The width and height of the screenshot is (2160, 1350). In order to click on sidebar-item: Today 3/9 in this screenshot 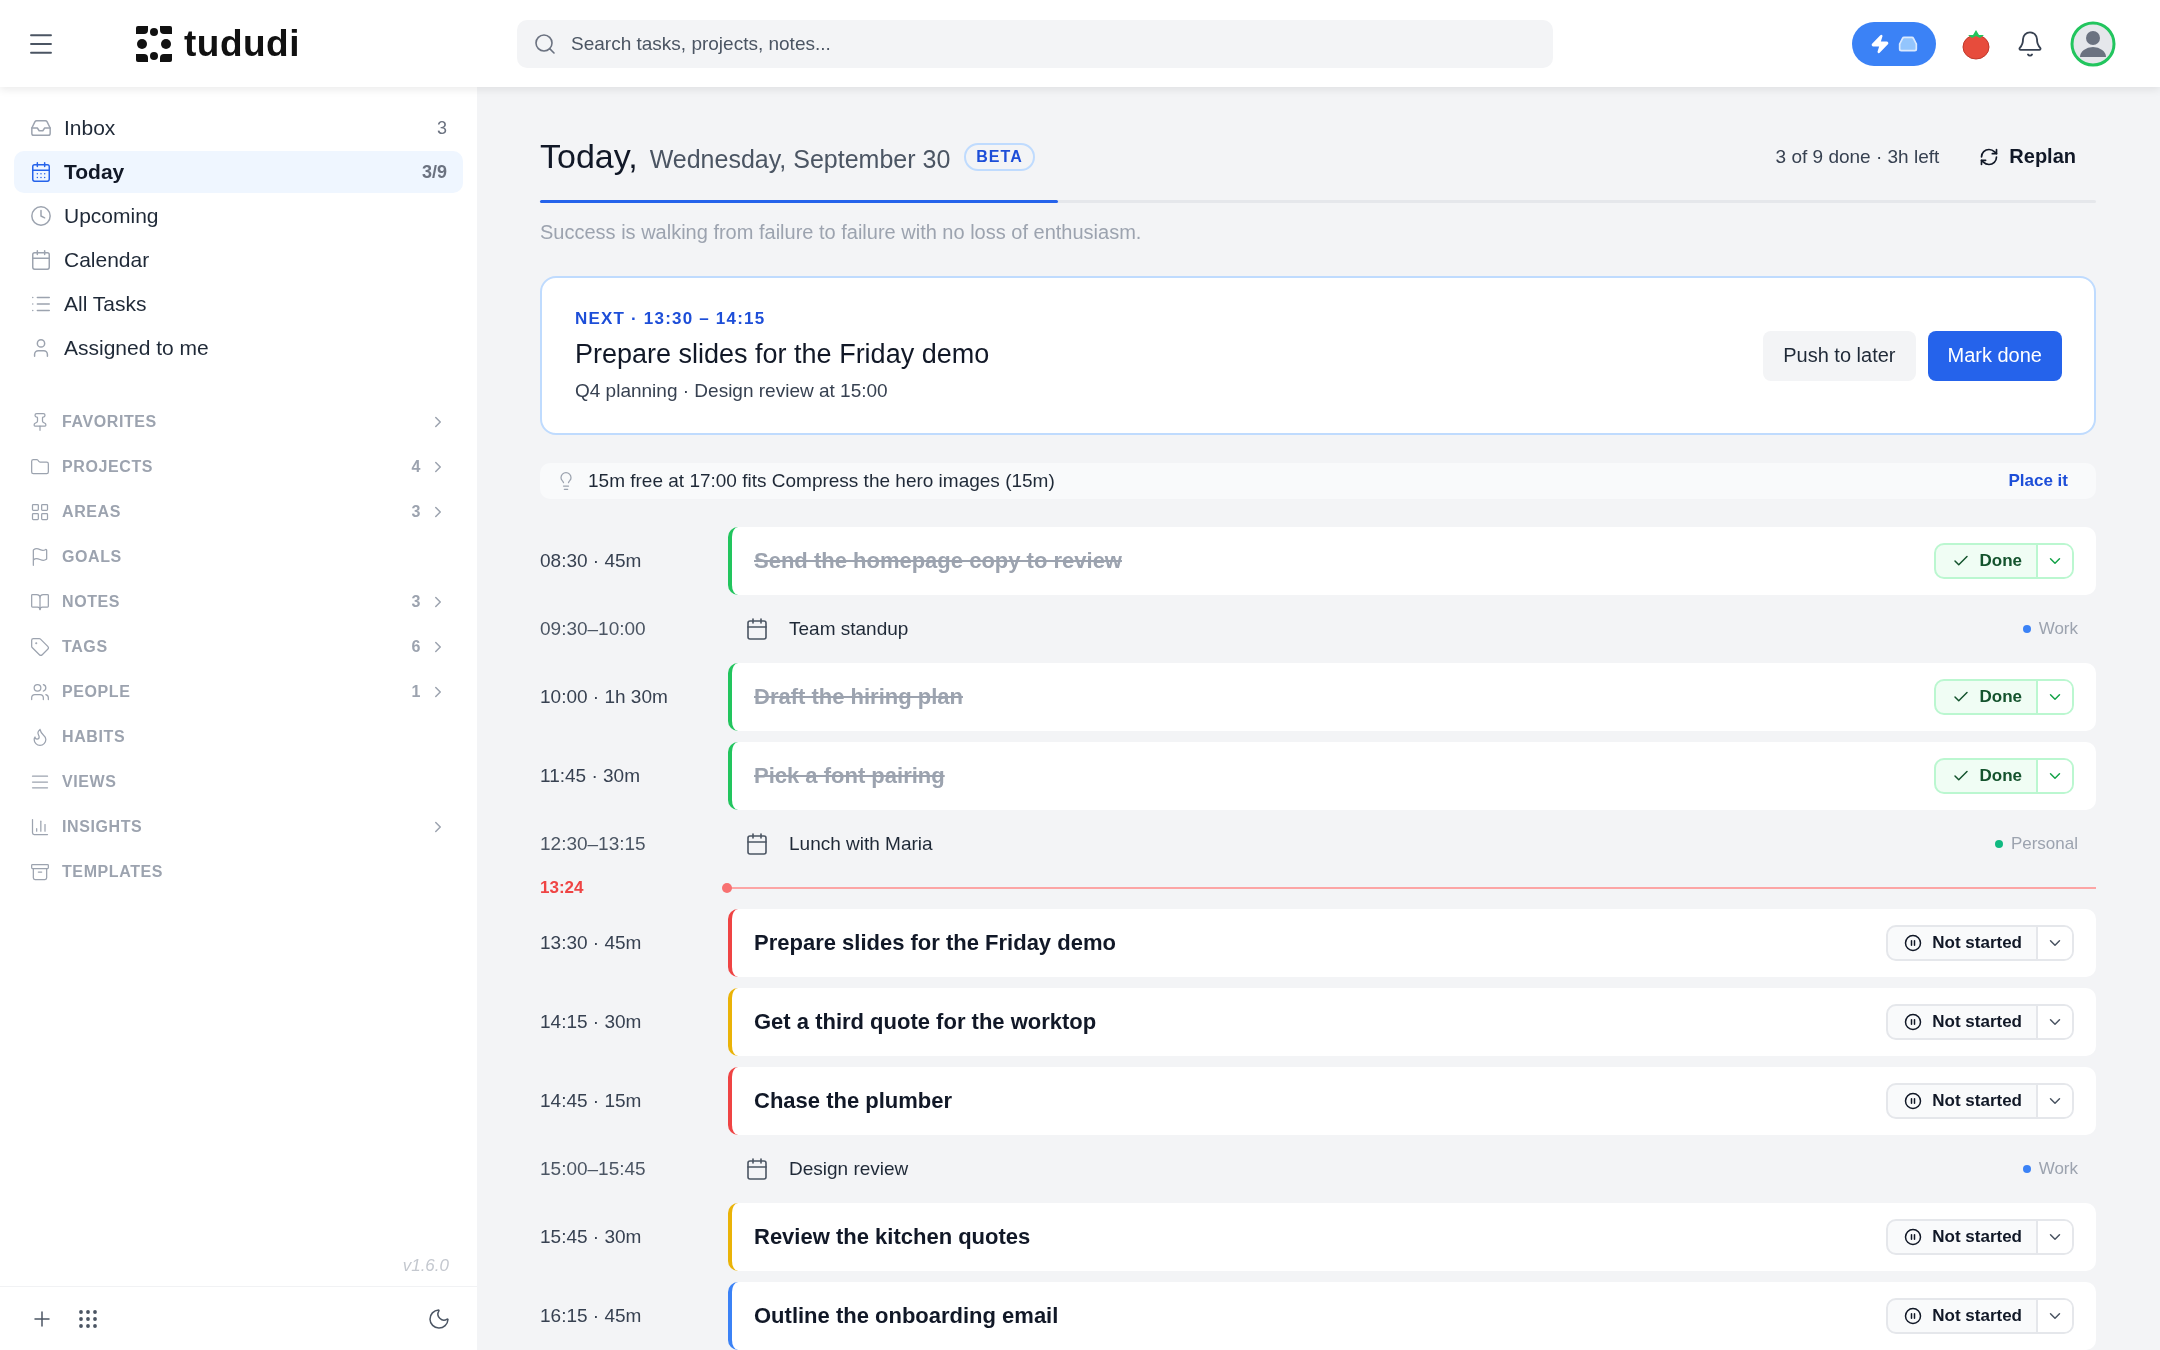, I will do `click(238, 172)`.